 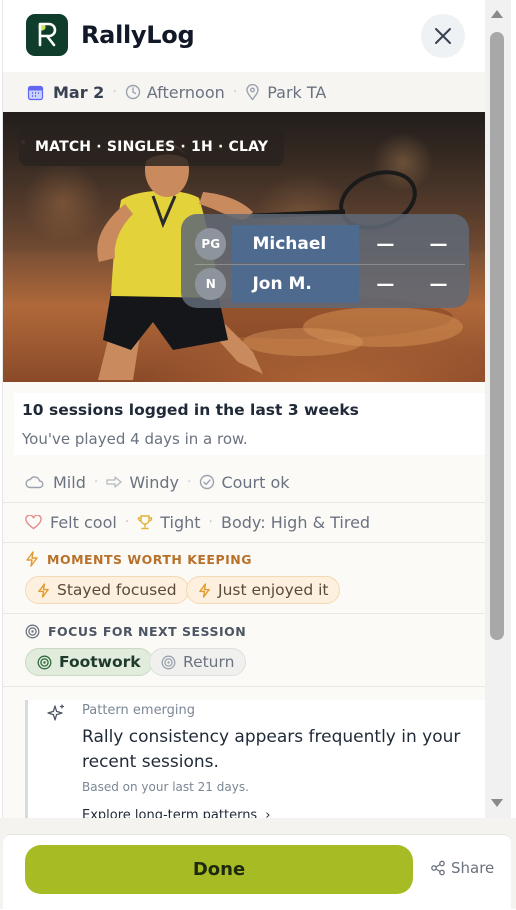 I want to click on close-button, so click(x=443, y=36).